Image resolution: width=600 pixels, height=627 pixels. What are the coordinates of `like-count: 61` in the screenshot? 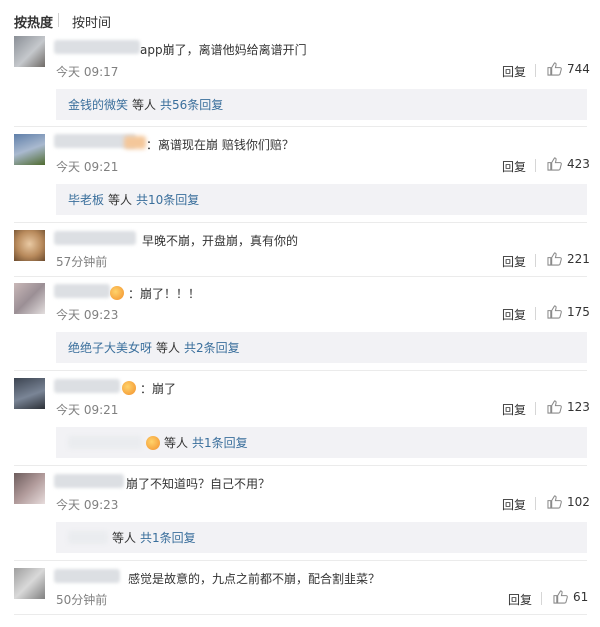 It's located at (581, 597).